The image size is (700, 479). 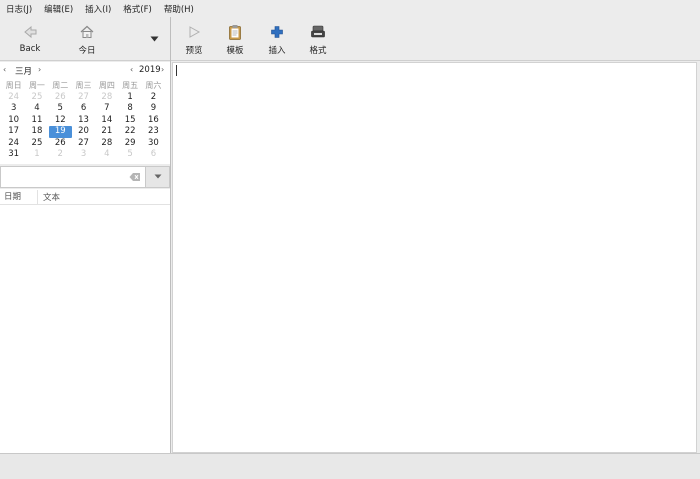 What do you see at coordinates (85, 70) in the screenshot?
I see `calendar-header: ‹ 三月 › ‹ 2019 ›` at bounding box center [85, 70].